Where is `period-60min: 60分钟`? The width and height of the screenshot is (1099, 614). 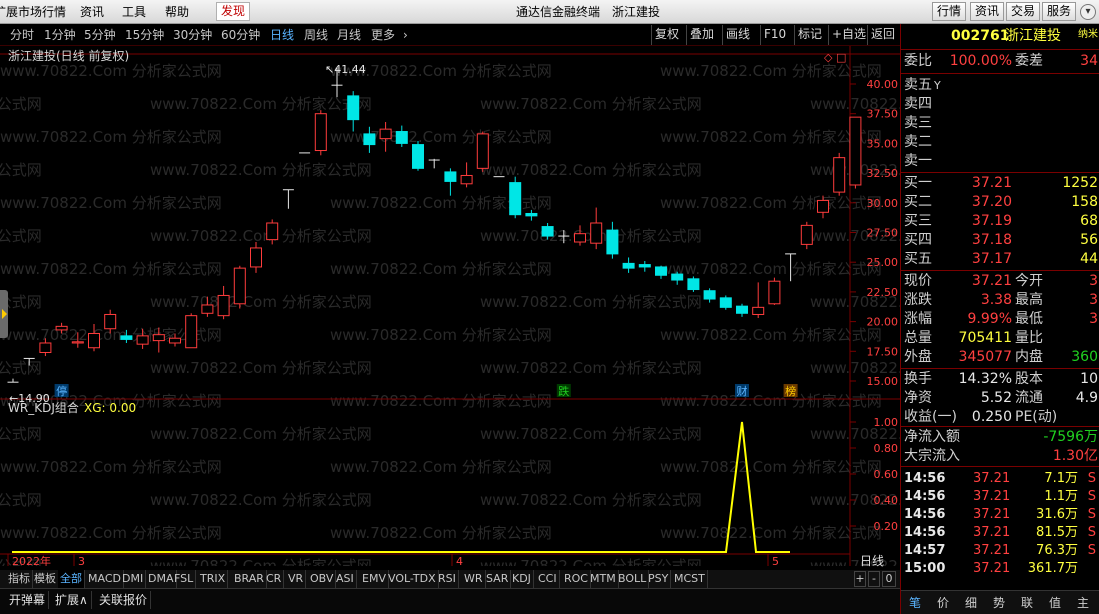
period-60min: 60分钟 is located at coordinates (240, 35).